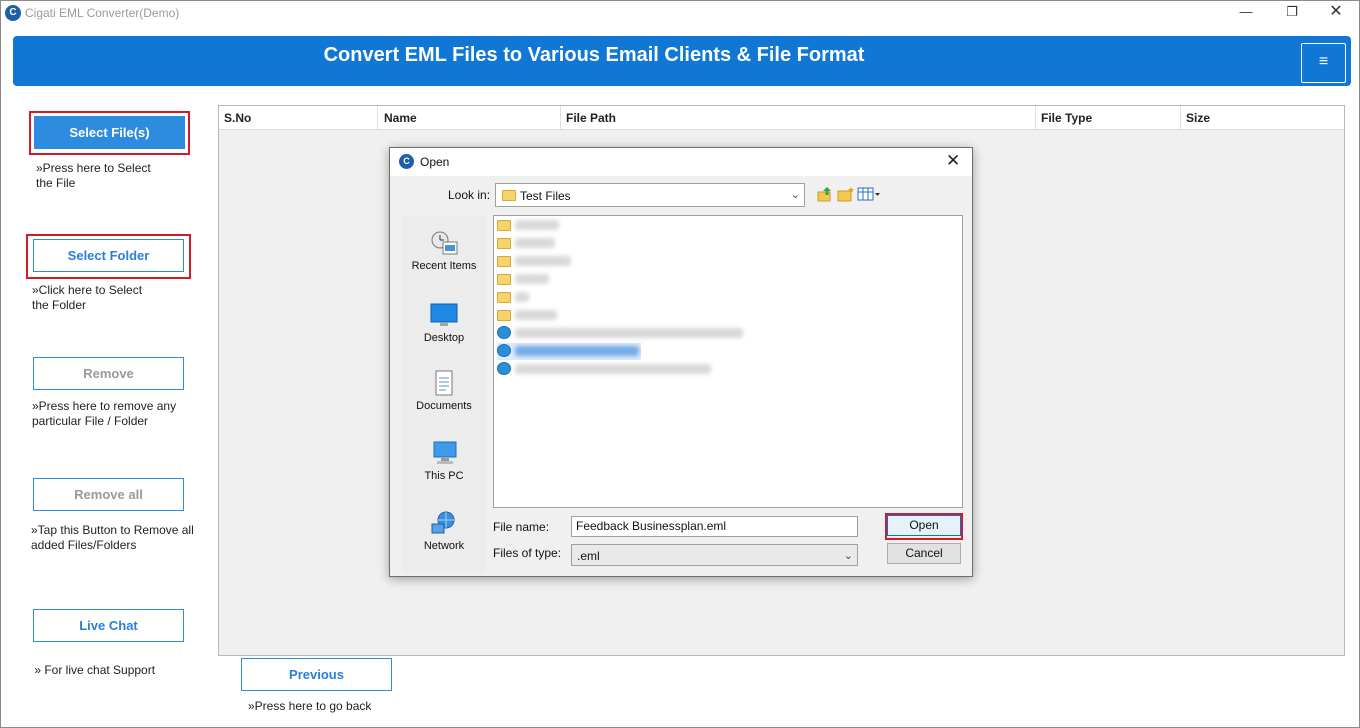  I want to click on open-button: Open, so click(924, 525).